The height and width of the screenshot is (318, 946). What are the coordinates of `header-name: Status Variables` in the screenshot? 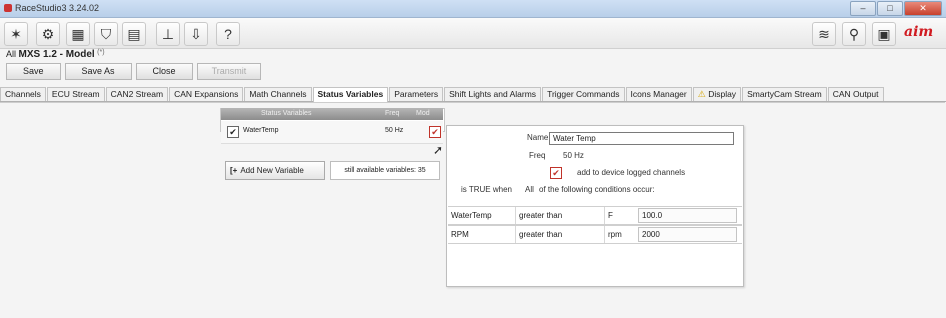 It's located at (286, 113).